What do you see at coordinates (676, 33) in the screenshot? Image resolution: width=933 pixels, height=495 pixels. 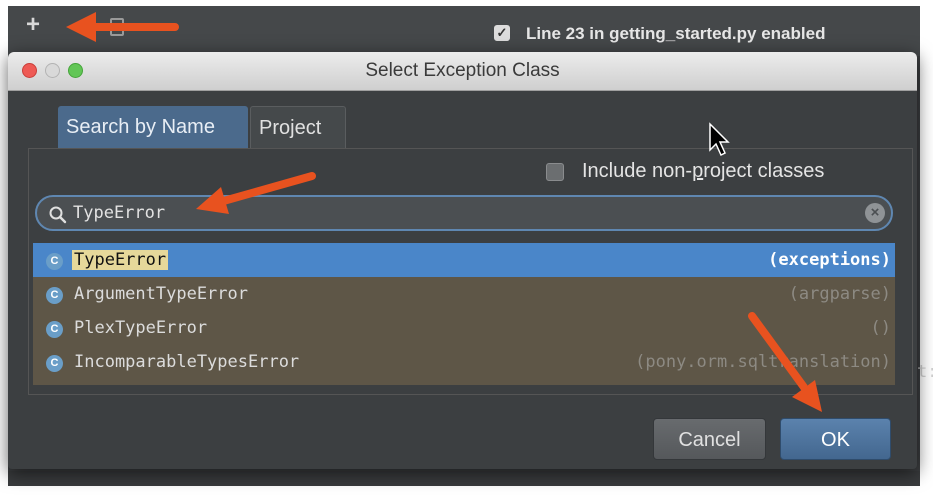 I see `breakpoint-enabled-label: Line 23 in getting_started.py enabled` at bounding box center [676, 33].